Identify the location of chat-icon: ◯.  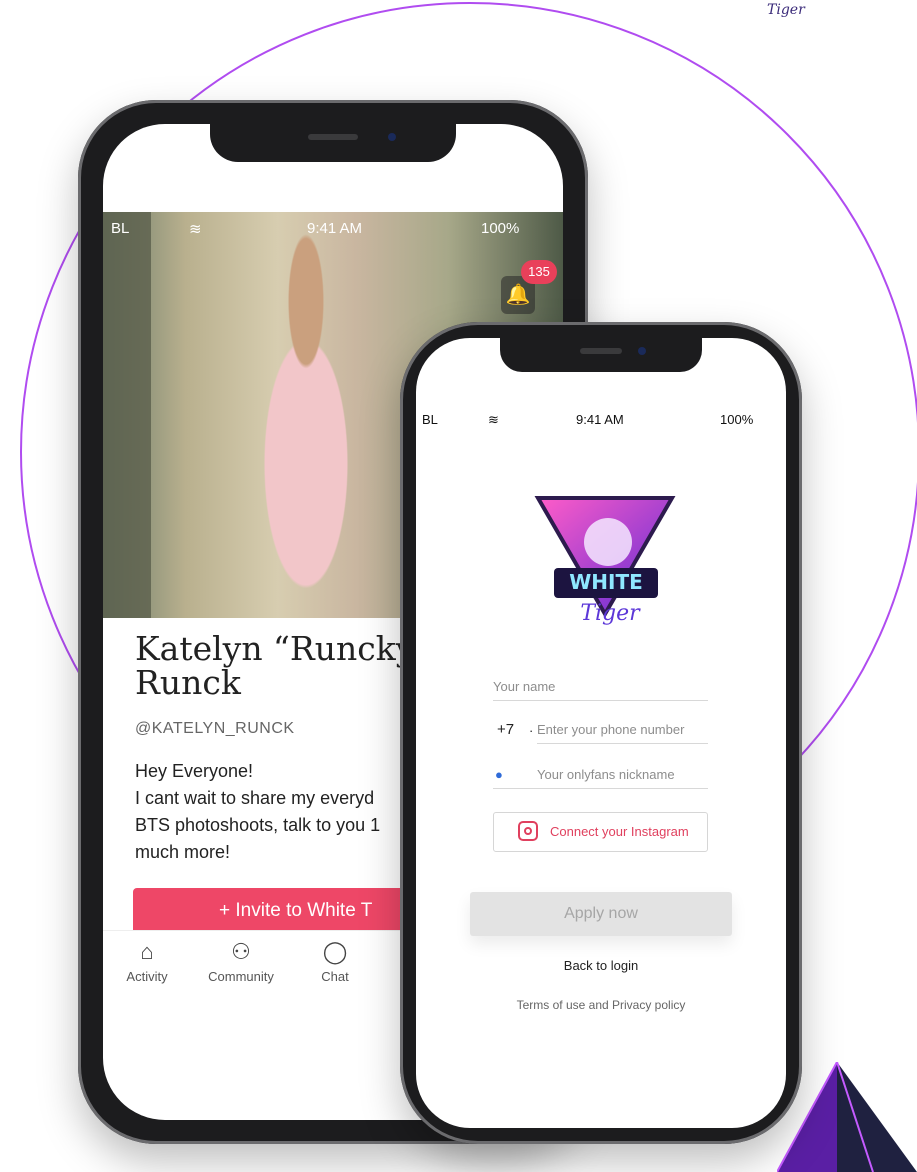
(335, 951).